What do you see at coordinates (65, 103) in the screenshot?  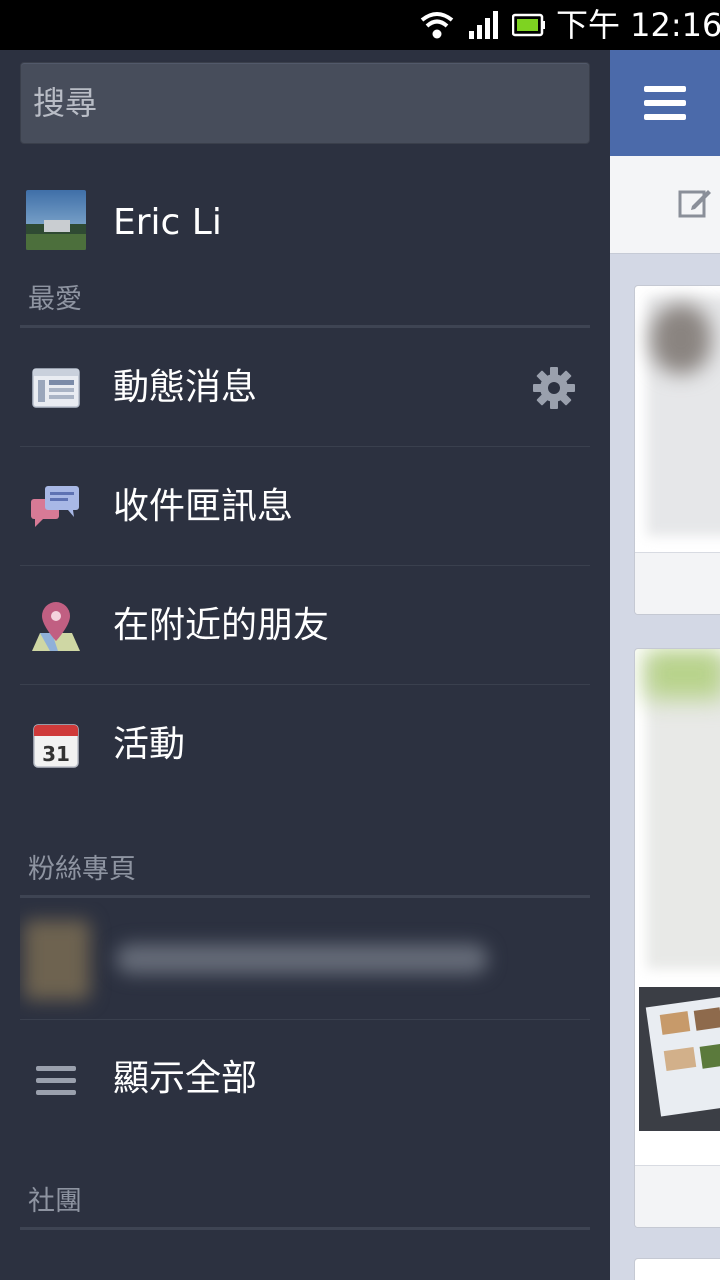 I see `search-placeholder: 搜尋` at bounding box center [65, 103].